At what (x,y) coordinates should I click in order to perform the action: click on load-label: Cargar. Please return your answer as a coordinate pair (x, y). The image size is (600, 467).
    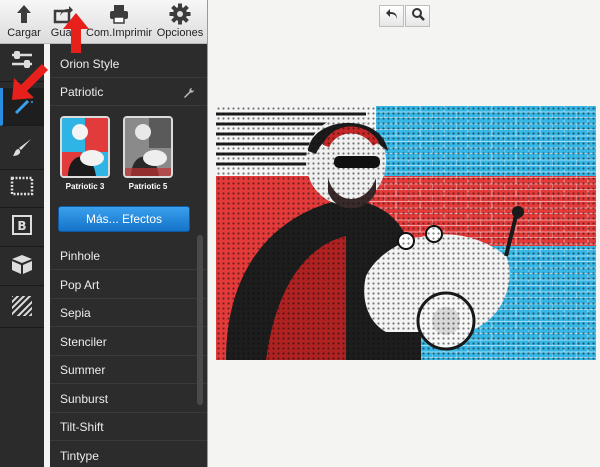
    Looking at the image, I should click on (24, 33).